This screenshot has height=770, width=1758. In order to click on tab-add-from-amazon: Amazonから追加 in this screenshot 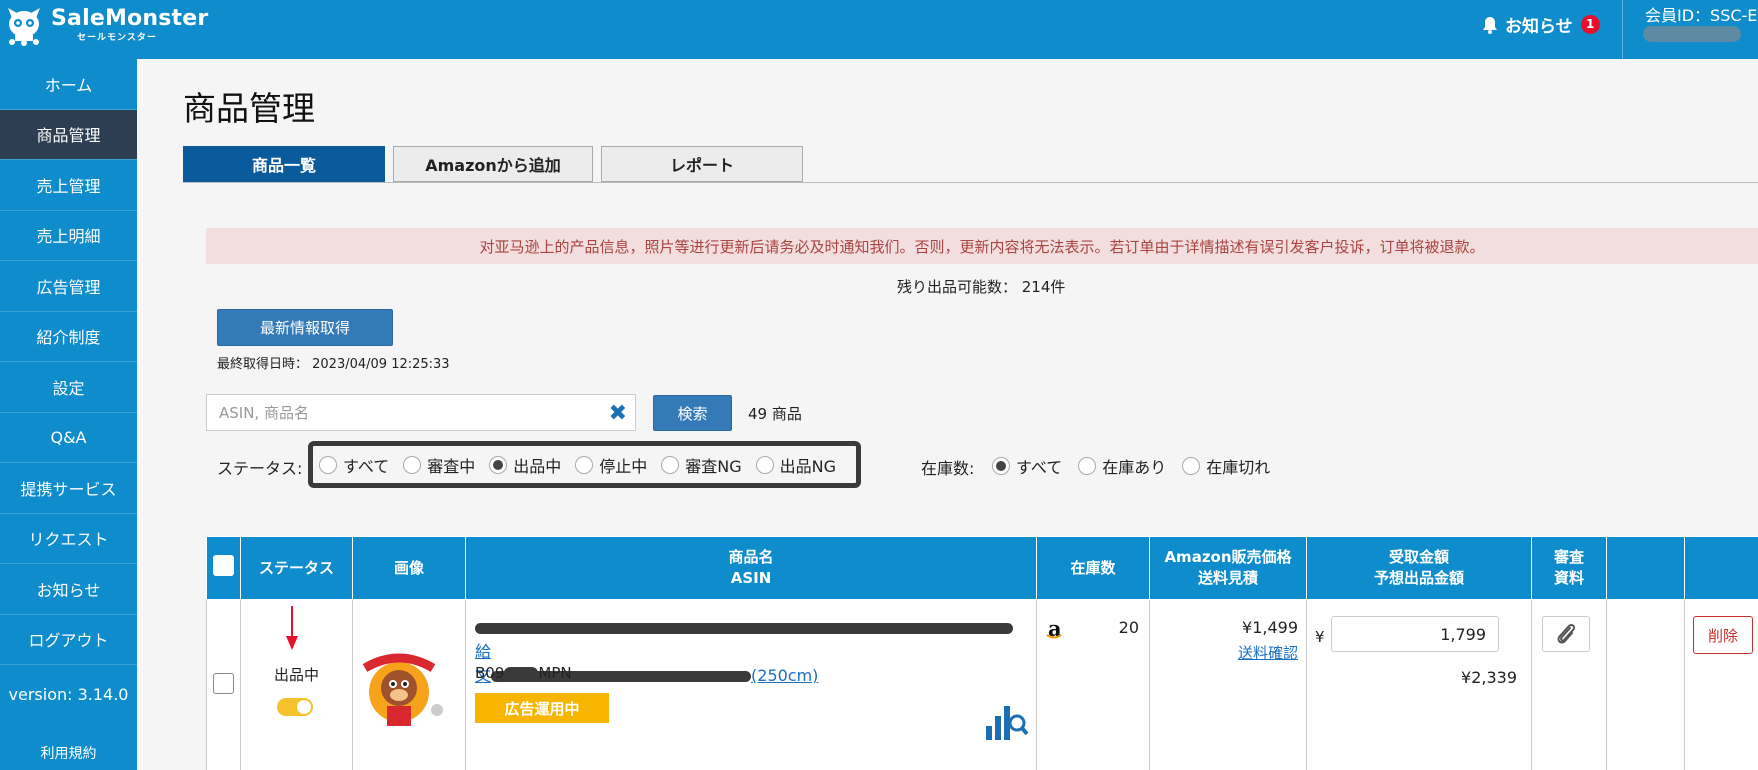, I will do `click(493, 164)`.